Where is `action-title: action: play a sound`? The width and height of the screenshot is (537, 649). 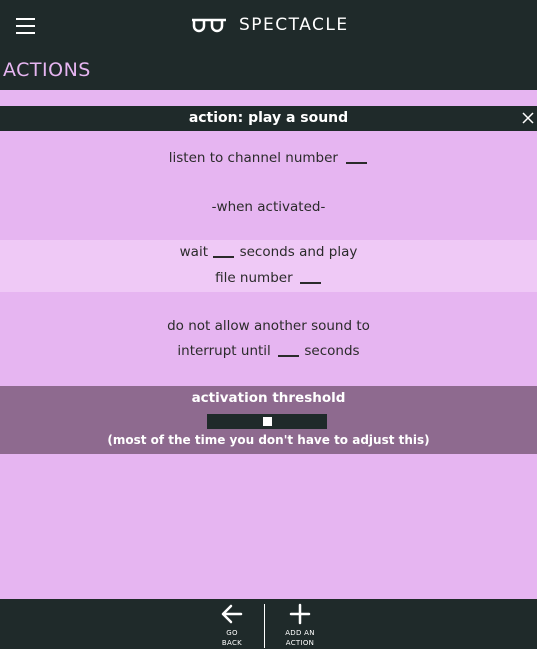 action-title: action: play a sound is located at coordinates (268, 118).